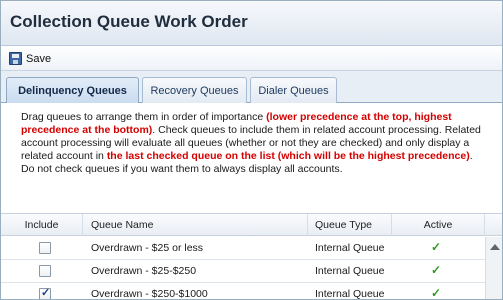 The image size is (503, 300). I want to click on save-button: Save, so click(30, 58).